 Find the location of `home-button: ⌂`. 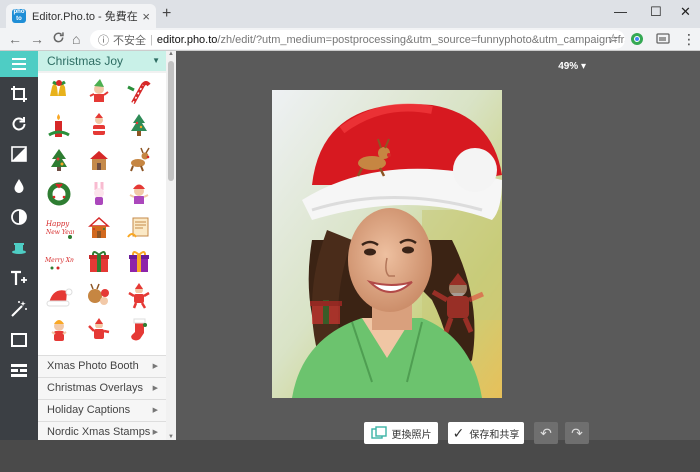

home-button: ⌂ is located at coordinates (76, 39).